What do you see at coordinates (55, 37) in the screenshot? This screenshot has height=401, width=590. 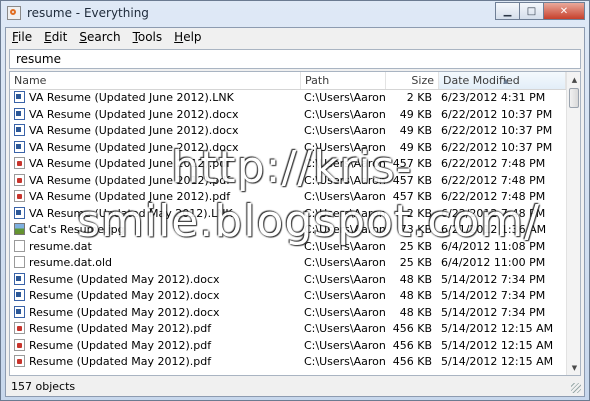 I see `menu-edit: Edit` at bounding box center [55, 37].